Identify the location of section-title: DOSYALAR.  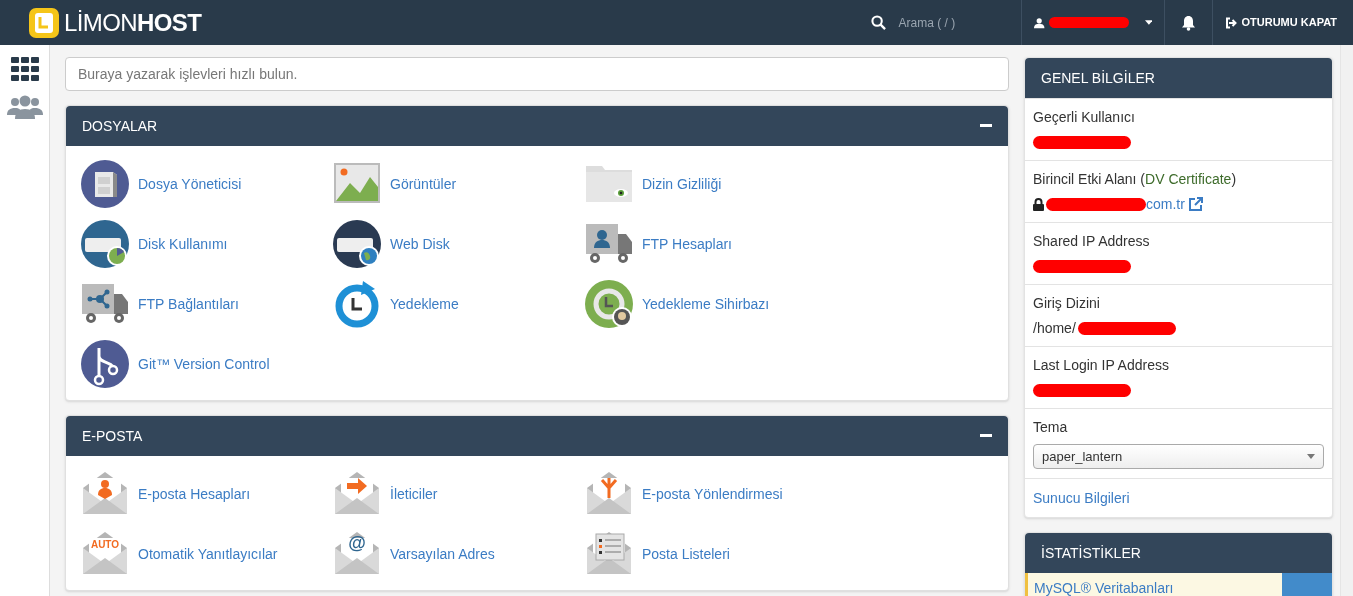
(120, 126).